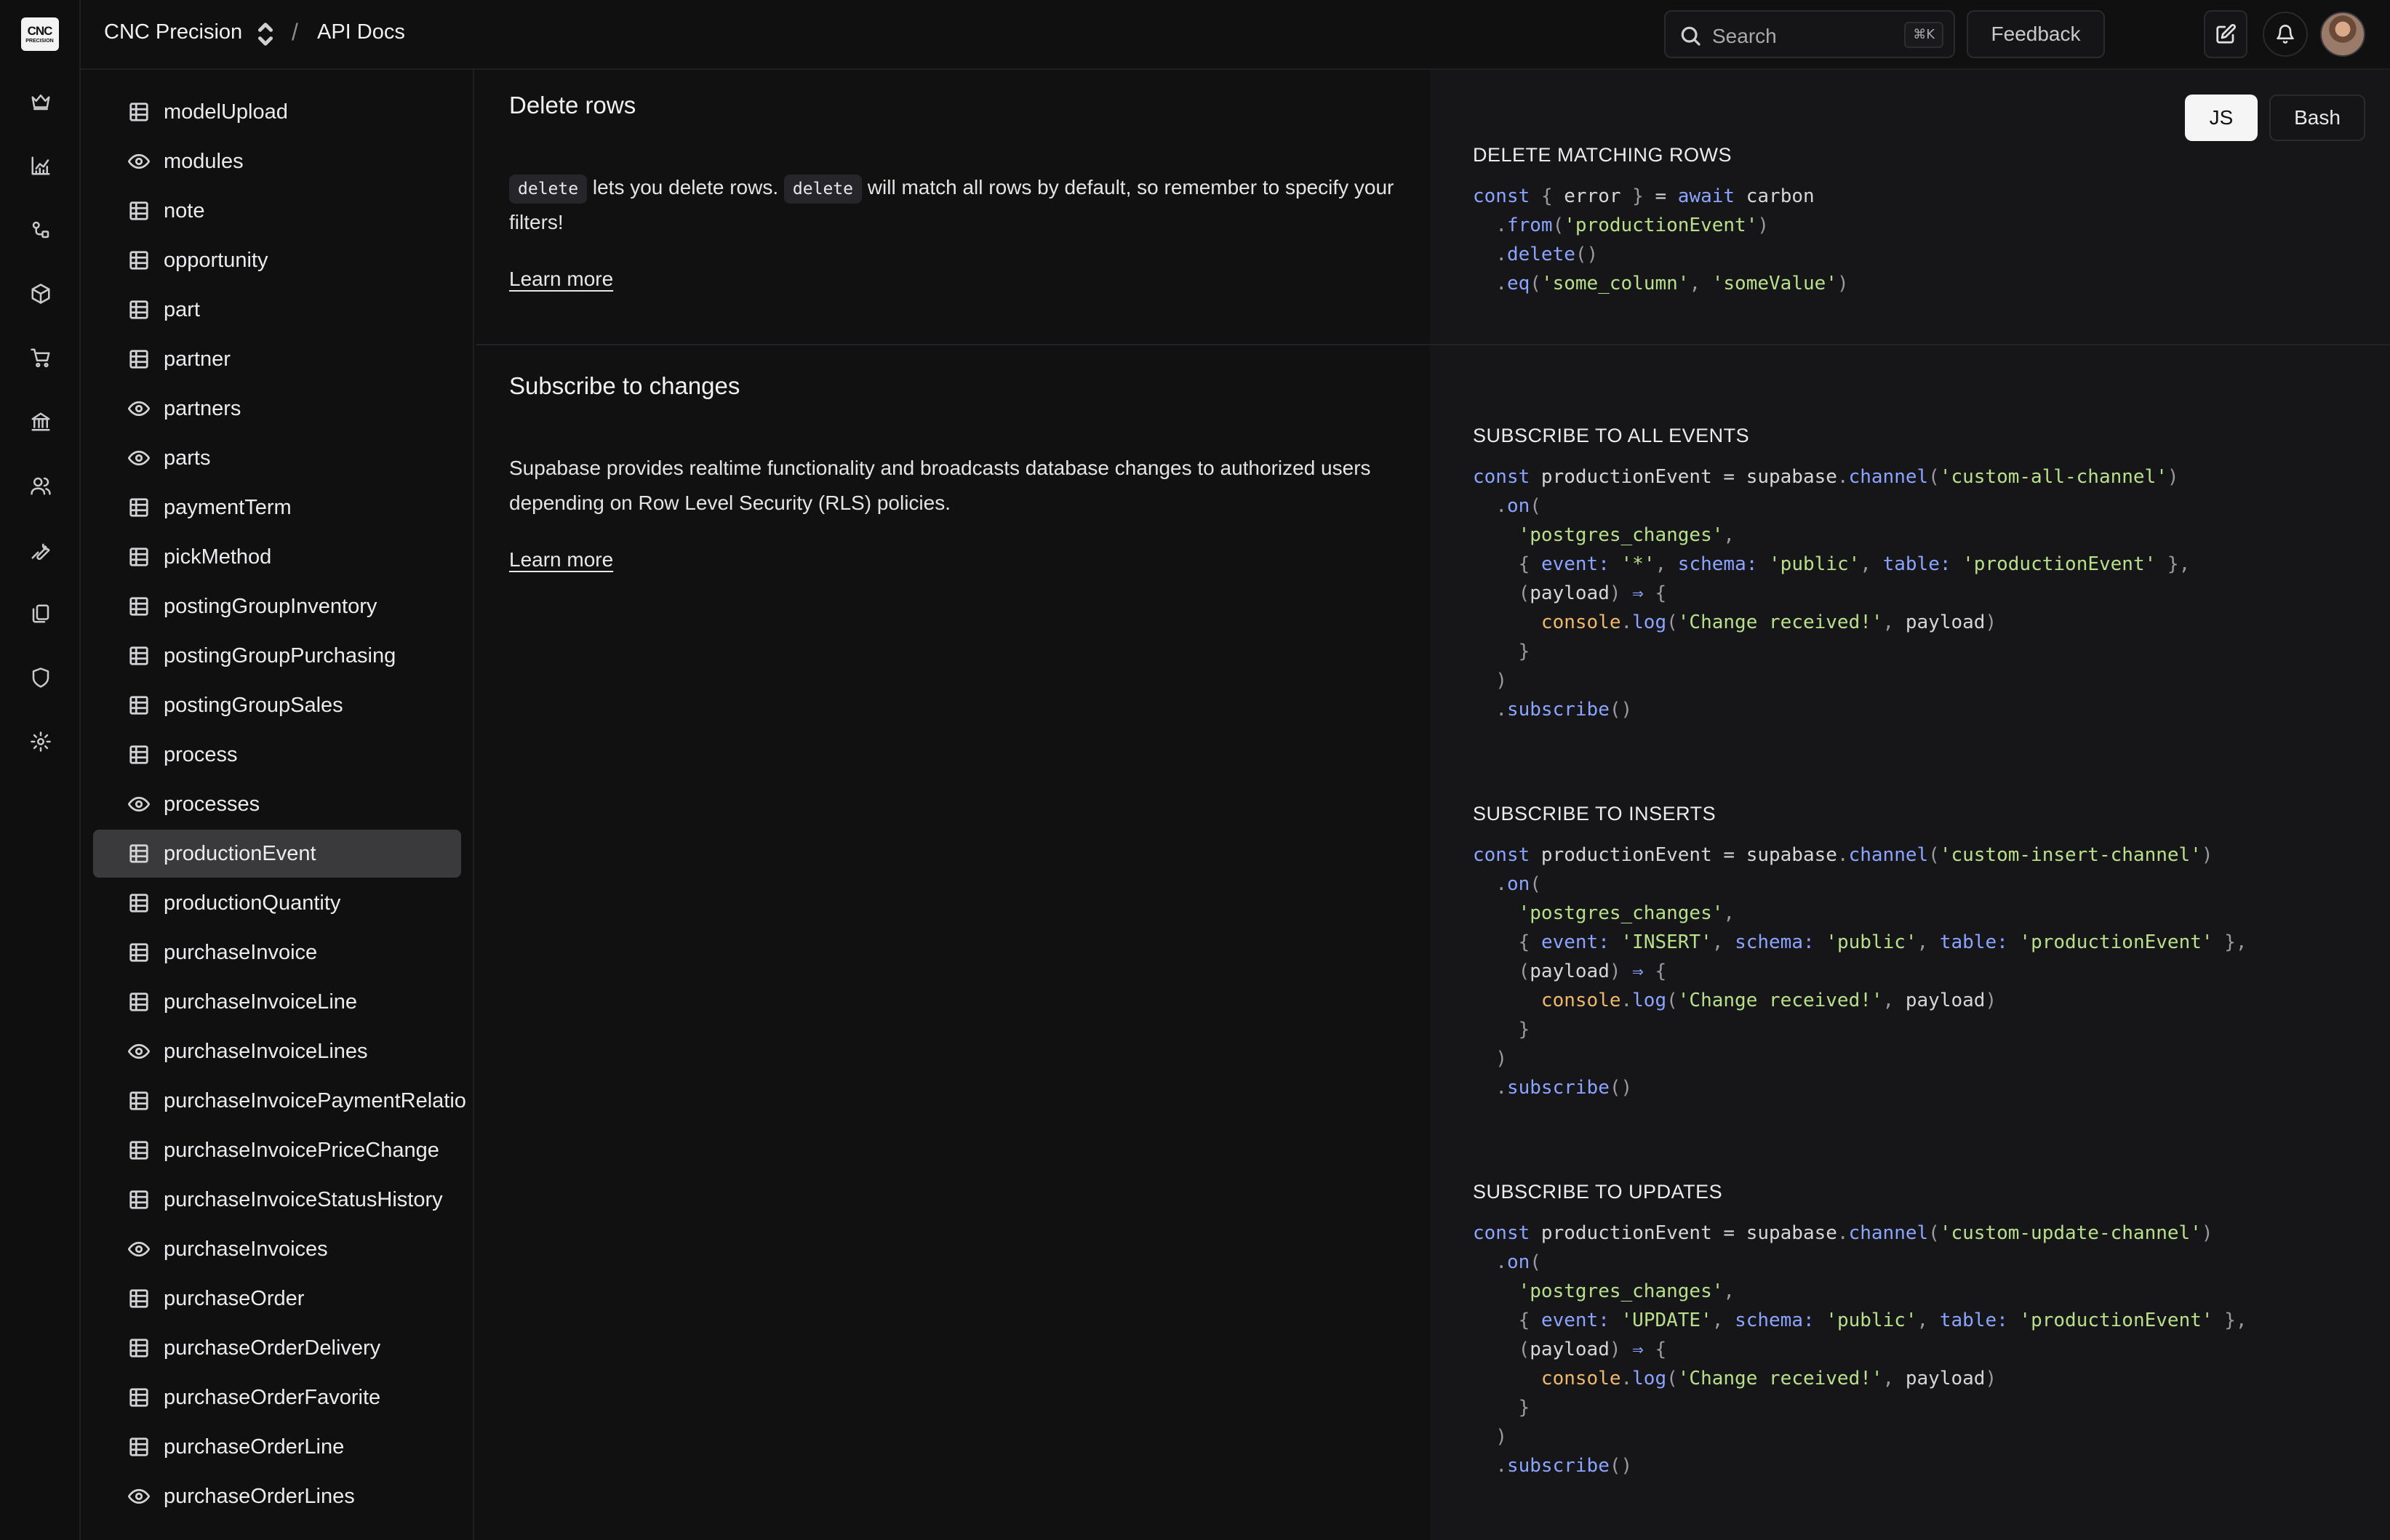 The height and width of the screenshot is (1540, 2390). What do you see at coordinates (1690, 35) in the screenshot?
I see `search-icon` at bounding box center [1690, 35].